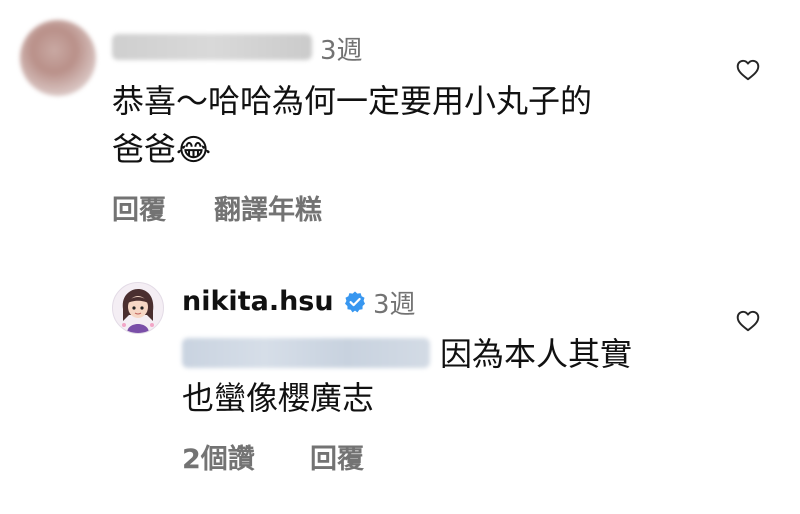  What do you see at coordinates (258, 301) in the screenshot?
I see `username: nikita.hsu` at bounding box center [258, 301].